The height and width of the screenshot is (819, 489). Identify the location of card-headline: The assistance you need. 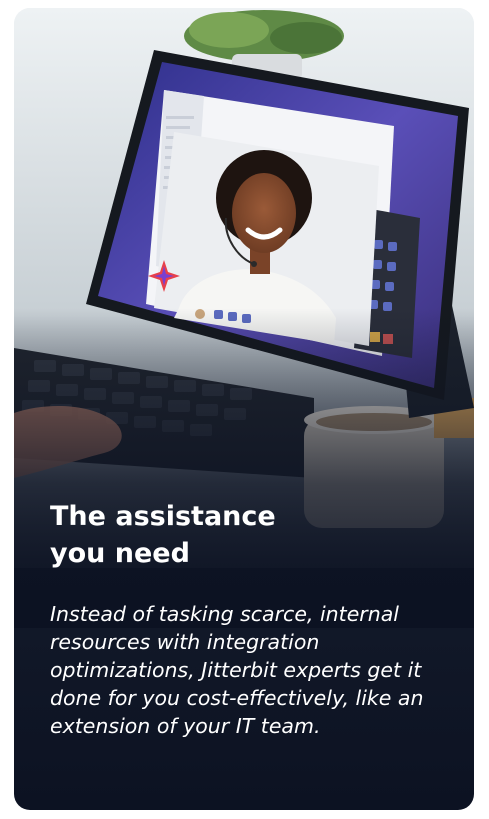
(250, 535).